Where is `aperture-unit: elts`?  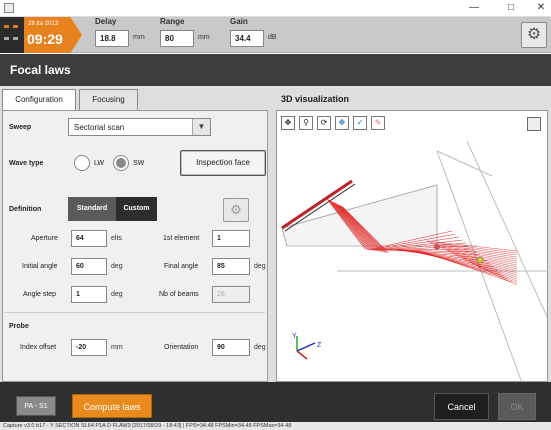
aperture-unit: elts is located at coordinates (116, 238).